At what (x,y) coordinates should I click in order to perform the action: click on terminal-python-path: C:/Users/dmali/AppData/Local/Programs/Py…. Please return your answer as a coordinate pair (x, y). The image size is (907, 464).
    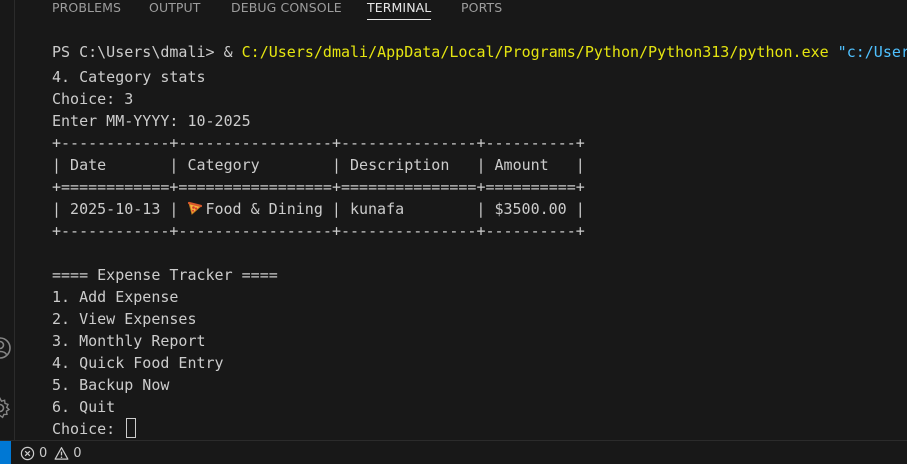
    Looking at the image, I should click on (535, 52).